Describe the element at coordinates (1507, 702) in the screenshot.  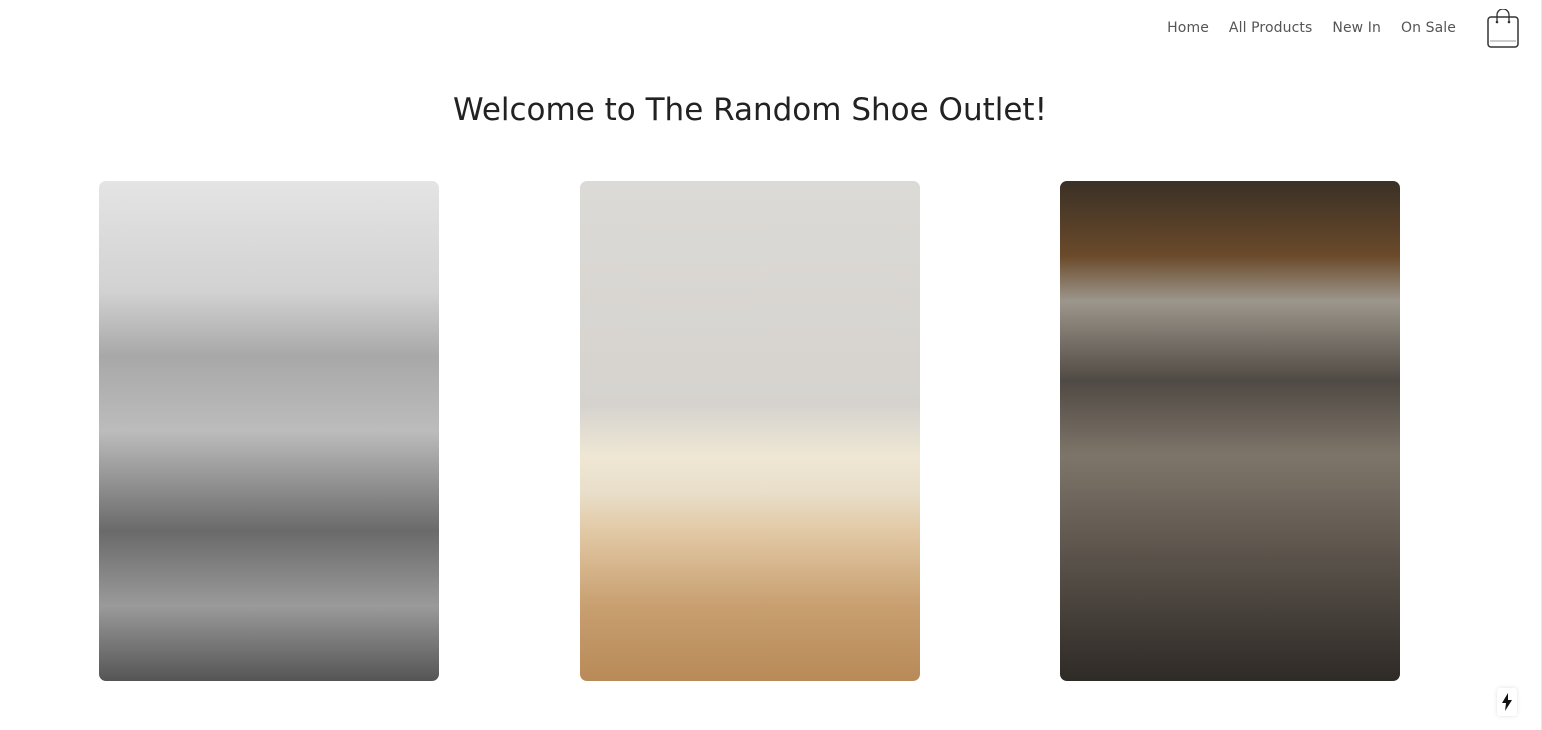
I see `lightning-bolt-icon` at that location.